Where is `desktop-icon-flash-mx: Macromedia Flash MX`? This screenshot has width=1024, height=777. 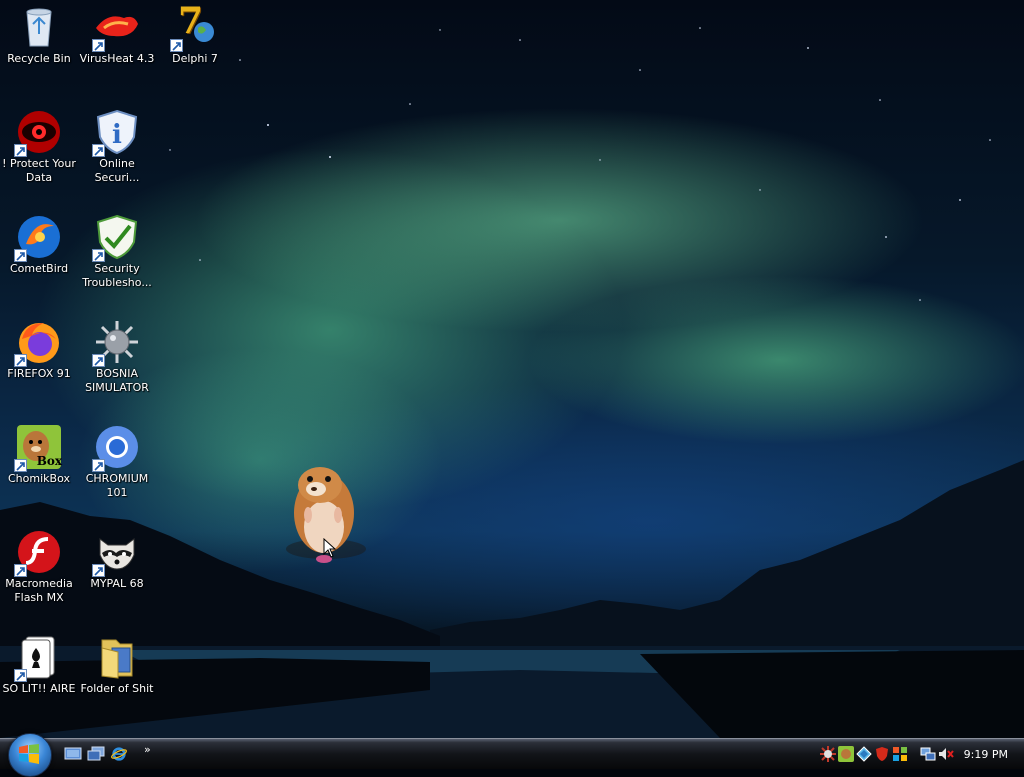 desktop-icon-flash-mx: Macromedia Flash MX is located at coordinates (39, 570).